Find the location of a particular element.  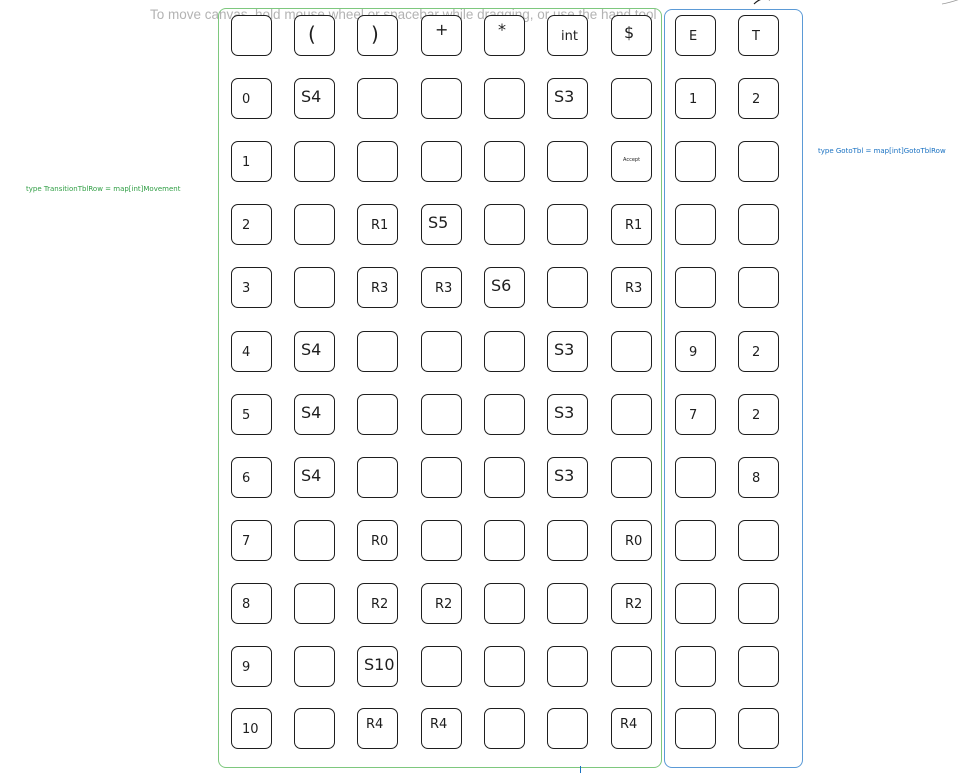

cell-state-8-rparen: R2 is located at coordinates (377, 603).